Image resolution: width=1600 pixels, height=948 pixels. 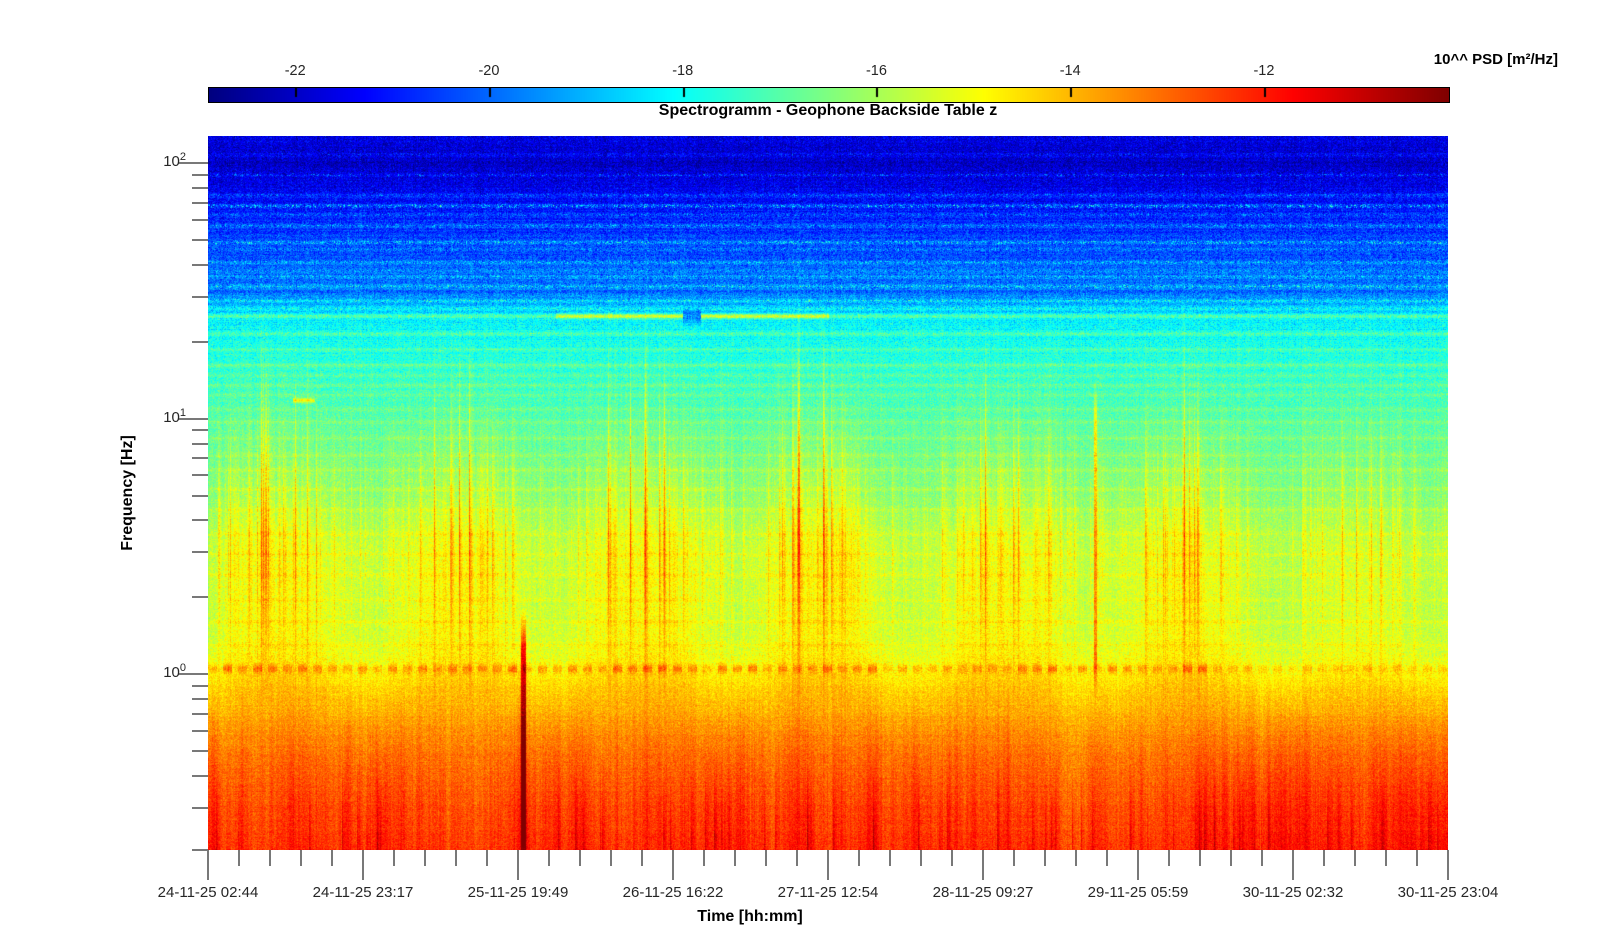 What do you see at coordinates (1293, 892) in the screenshot?
I see `x-tick-label: 30-11-25 02:32` at bounding box center [1293, 892].